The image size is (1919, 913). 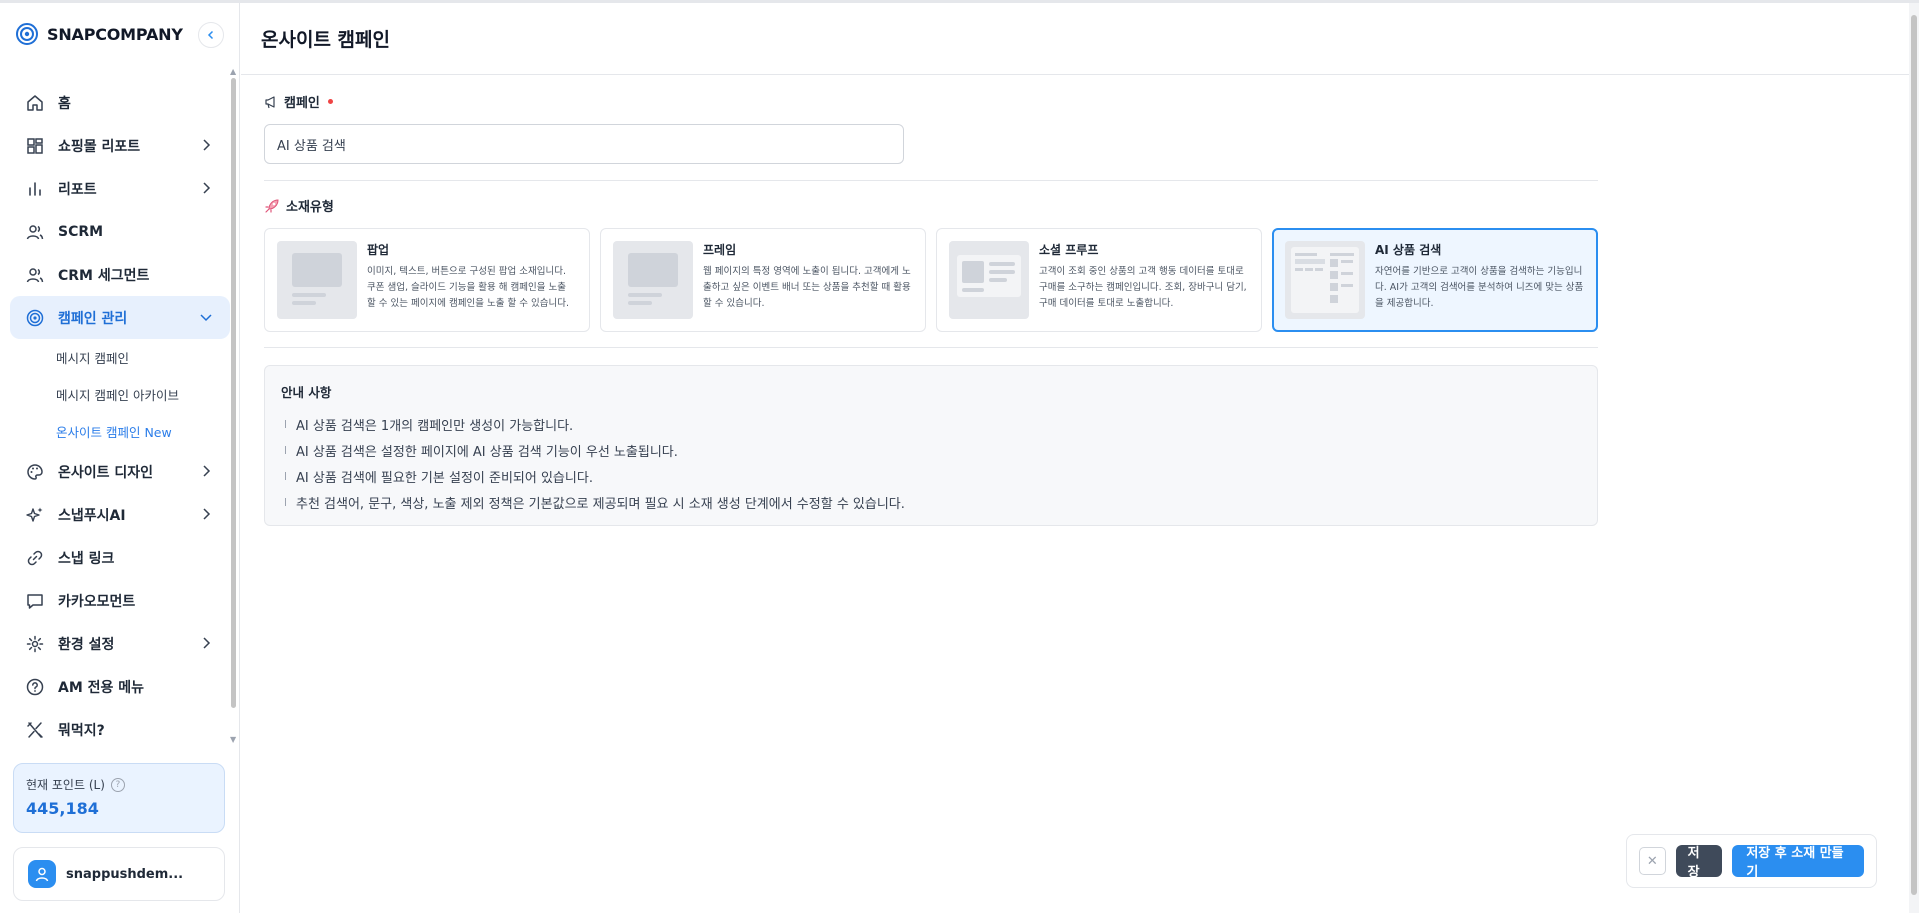 I want to click on notice-title: 안내 사항, so click(x=306, y=392).